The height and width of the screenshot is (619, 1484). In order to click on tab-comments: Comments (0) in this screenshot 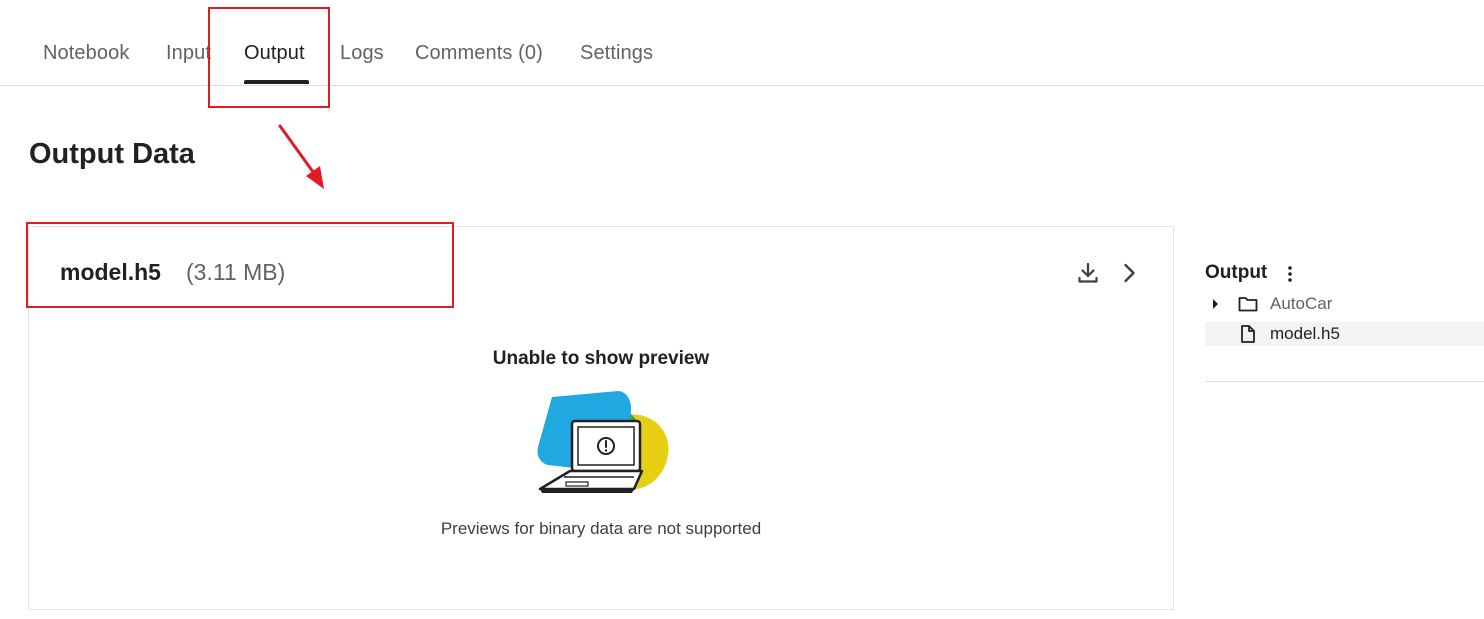, I will do `click(479, 53)`.